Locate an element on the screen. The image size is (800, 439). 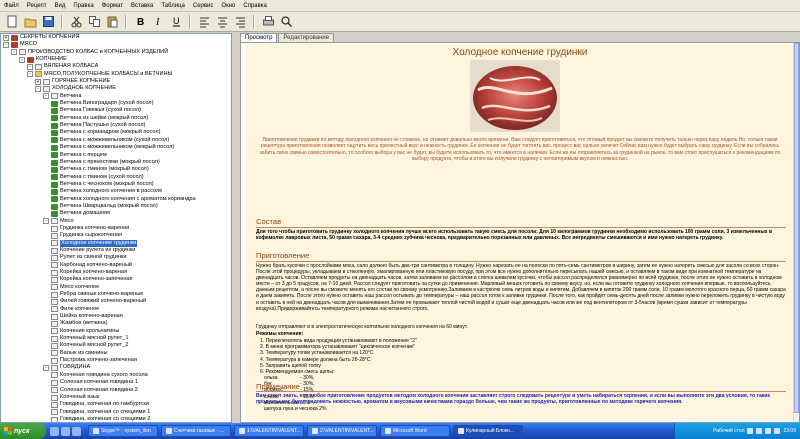
tree-item: - ВЯЛЕНАЯ КОЛБАСА is located at coordinates (116, 67).